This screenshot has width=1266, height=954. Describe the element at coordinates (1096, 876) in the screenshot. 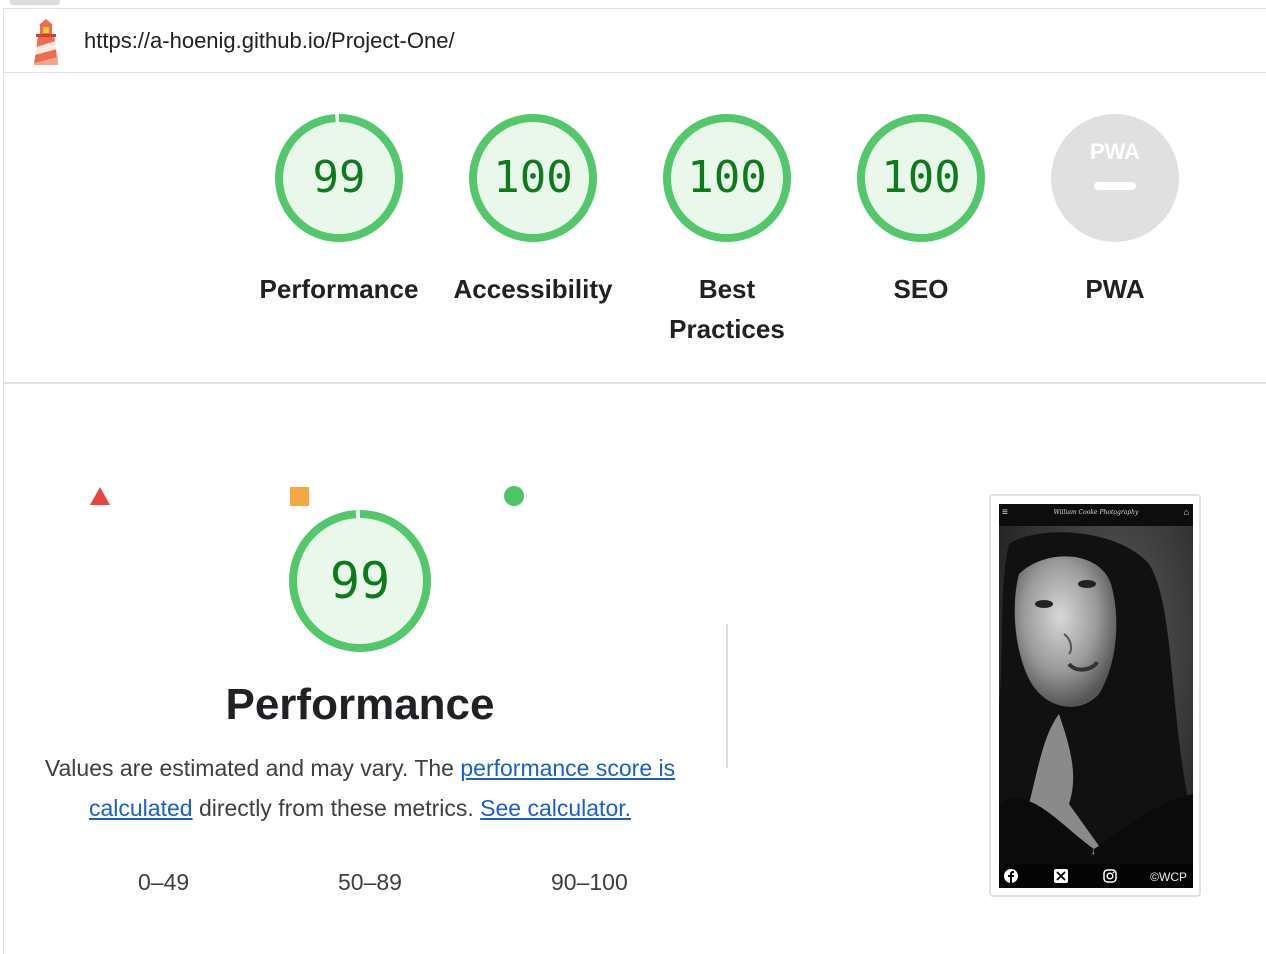

I see `site-footer: ©WCP` at that location.